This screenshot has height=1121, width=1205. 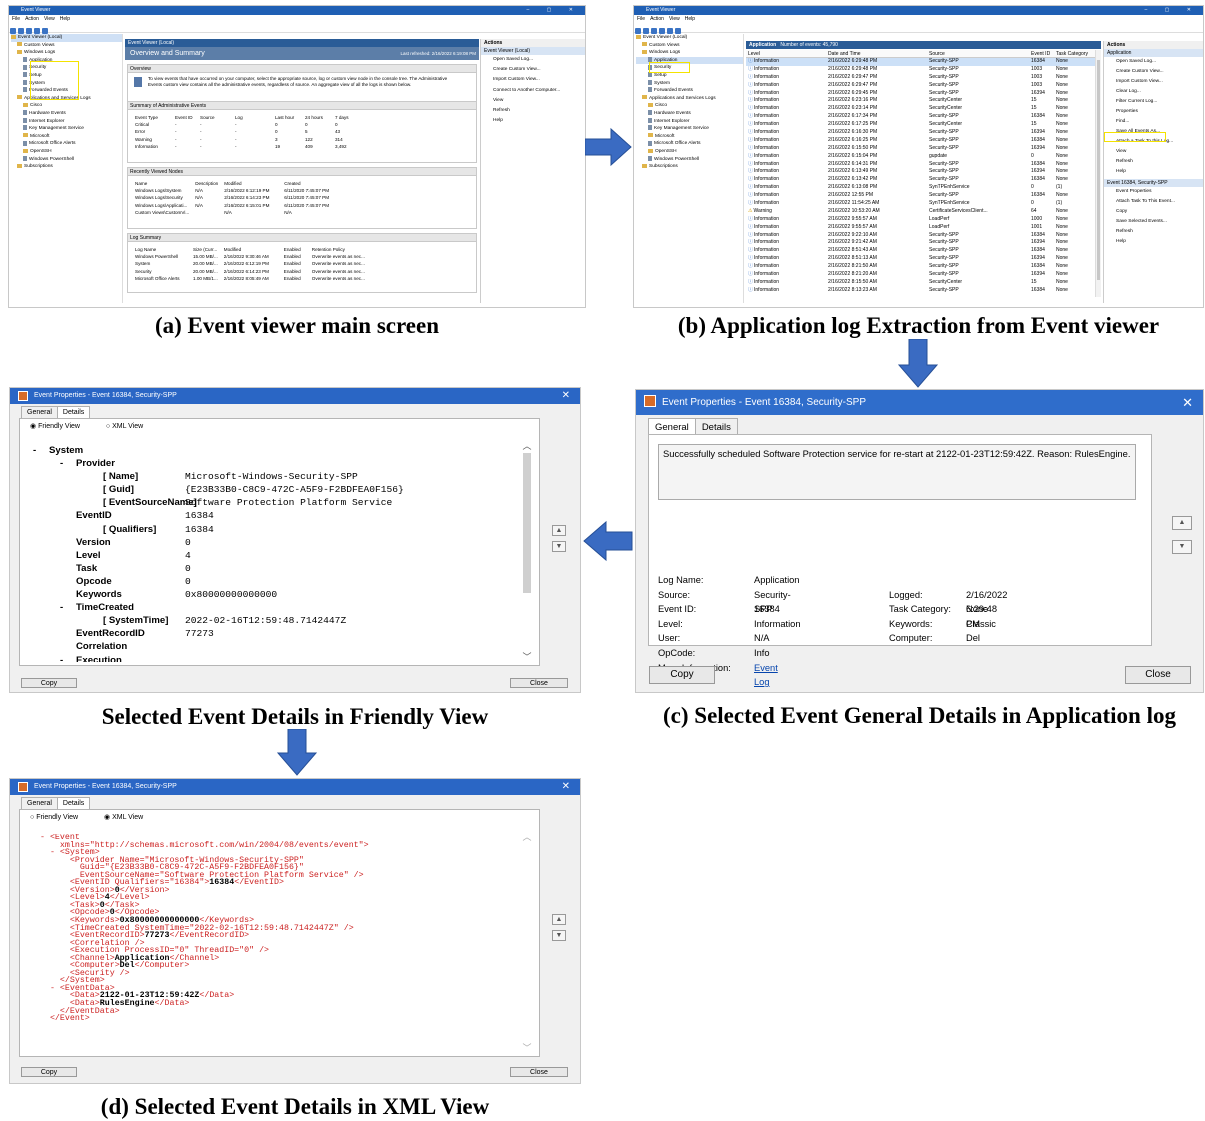 What do you see at coordinates (39, 803) in the screenshot?
I see `tab-general: General` at bounding box center [39, 803].